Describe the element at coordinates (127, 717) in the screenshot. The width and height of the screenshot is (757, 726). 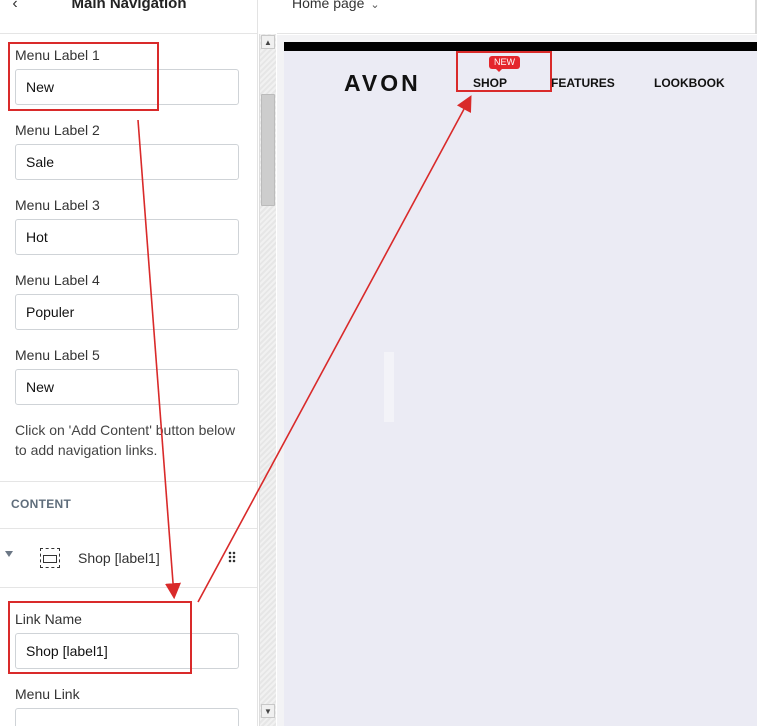
I see `menu-link-input` at that location.